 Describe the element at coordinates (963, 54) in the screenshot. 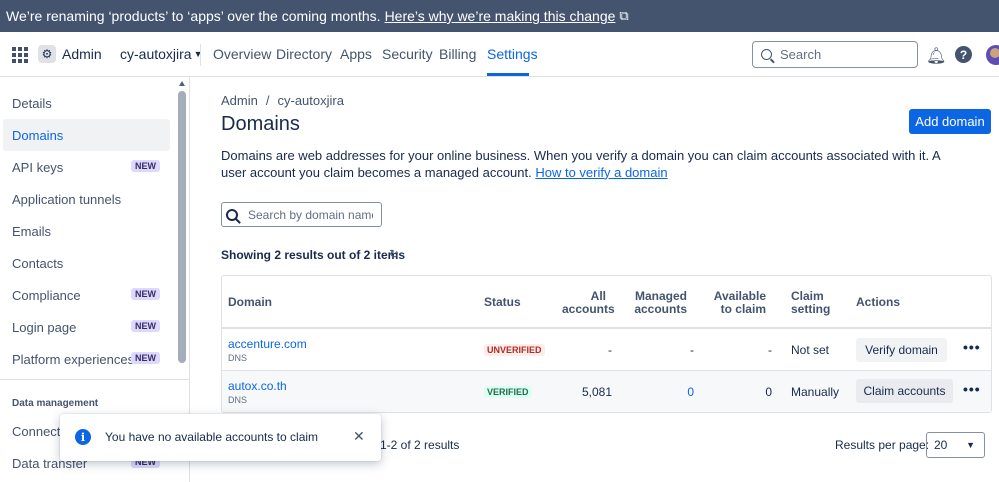

I see `help-icon: ?` at that location.